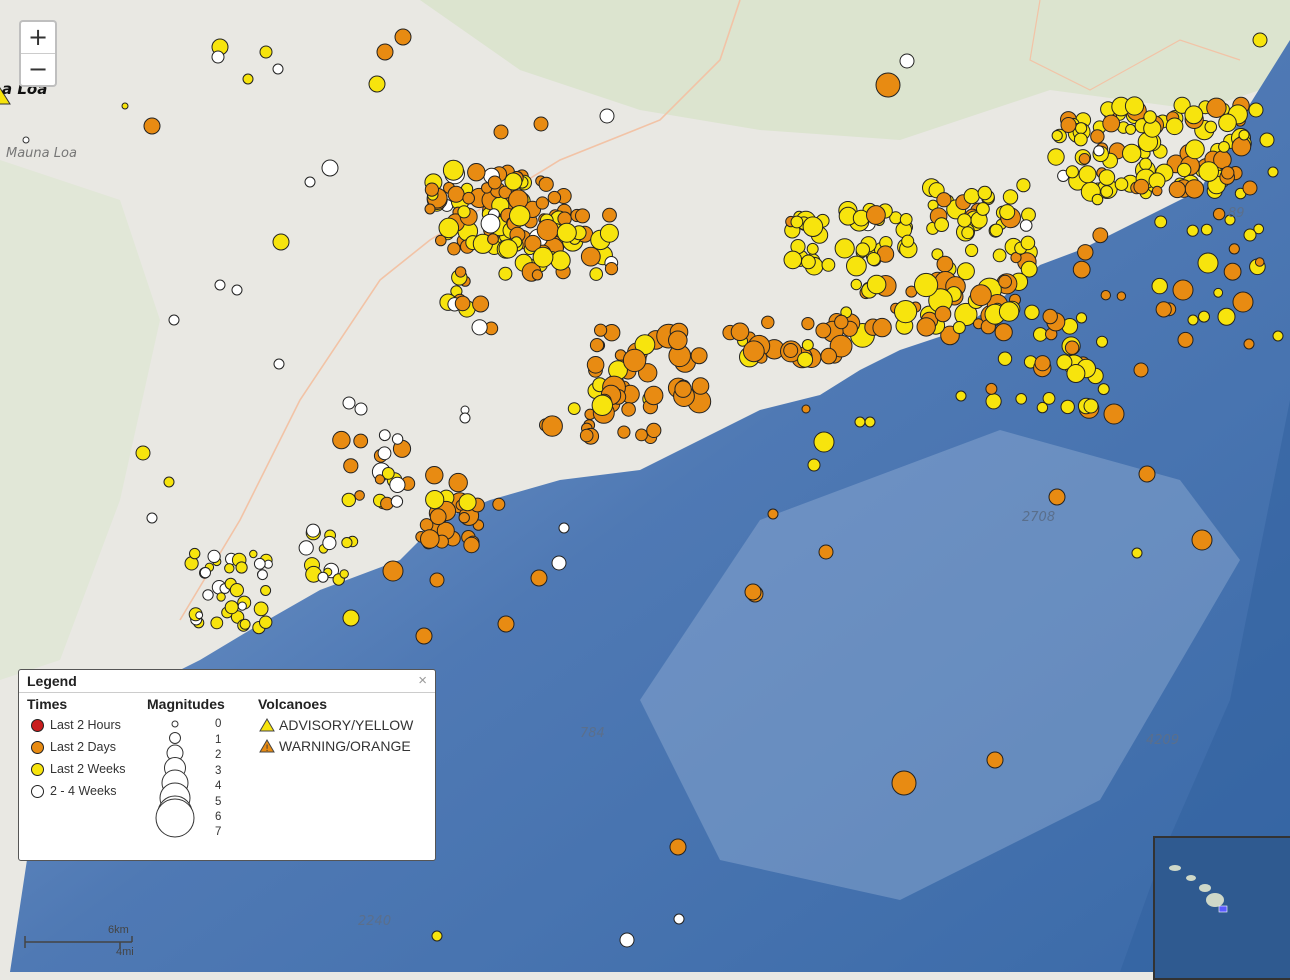 The image size is (1290, 980). What do you see at coordinates (38, 69) in the screenshot?
I see `zoom-out-button: −` at bounding box center [38, 69].